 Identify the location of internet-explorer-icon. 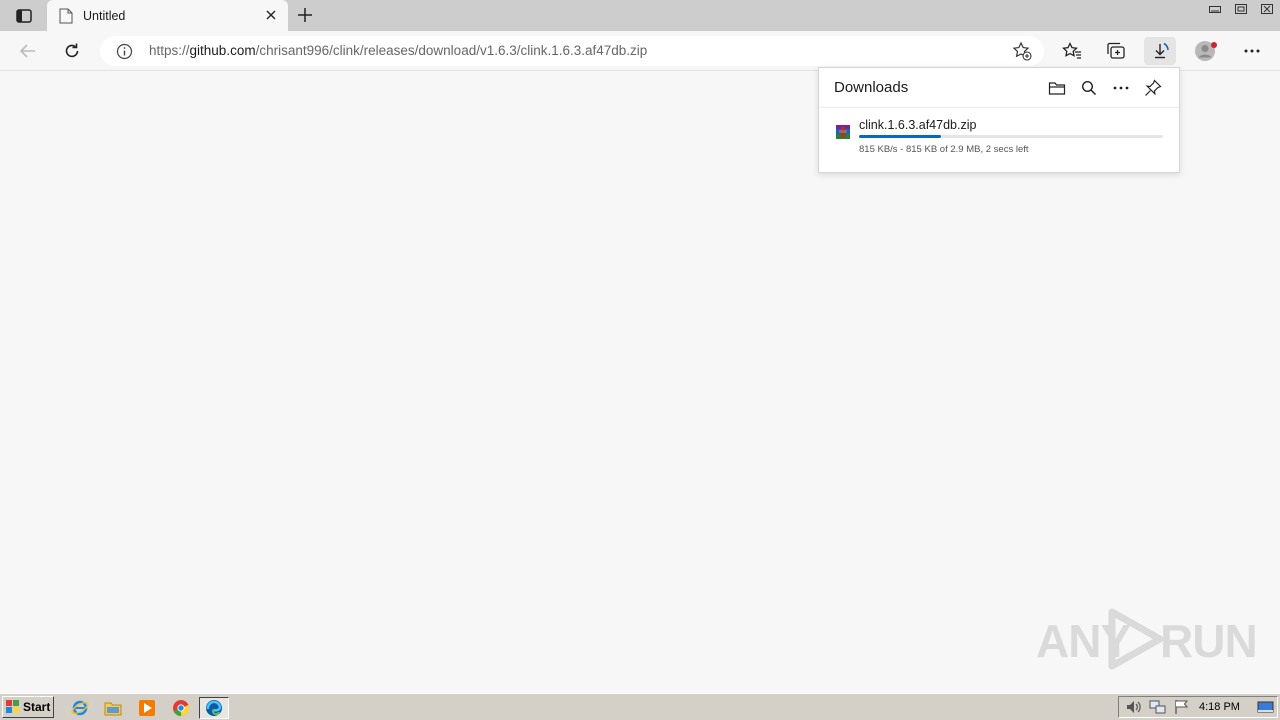
(80, 708).